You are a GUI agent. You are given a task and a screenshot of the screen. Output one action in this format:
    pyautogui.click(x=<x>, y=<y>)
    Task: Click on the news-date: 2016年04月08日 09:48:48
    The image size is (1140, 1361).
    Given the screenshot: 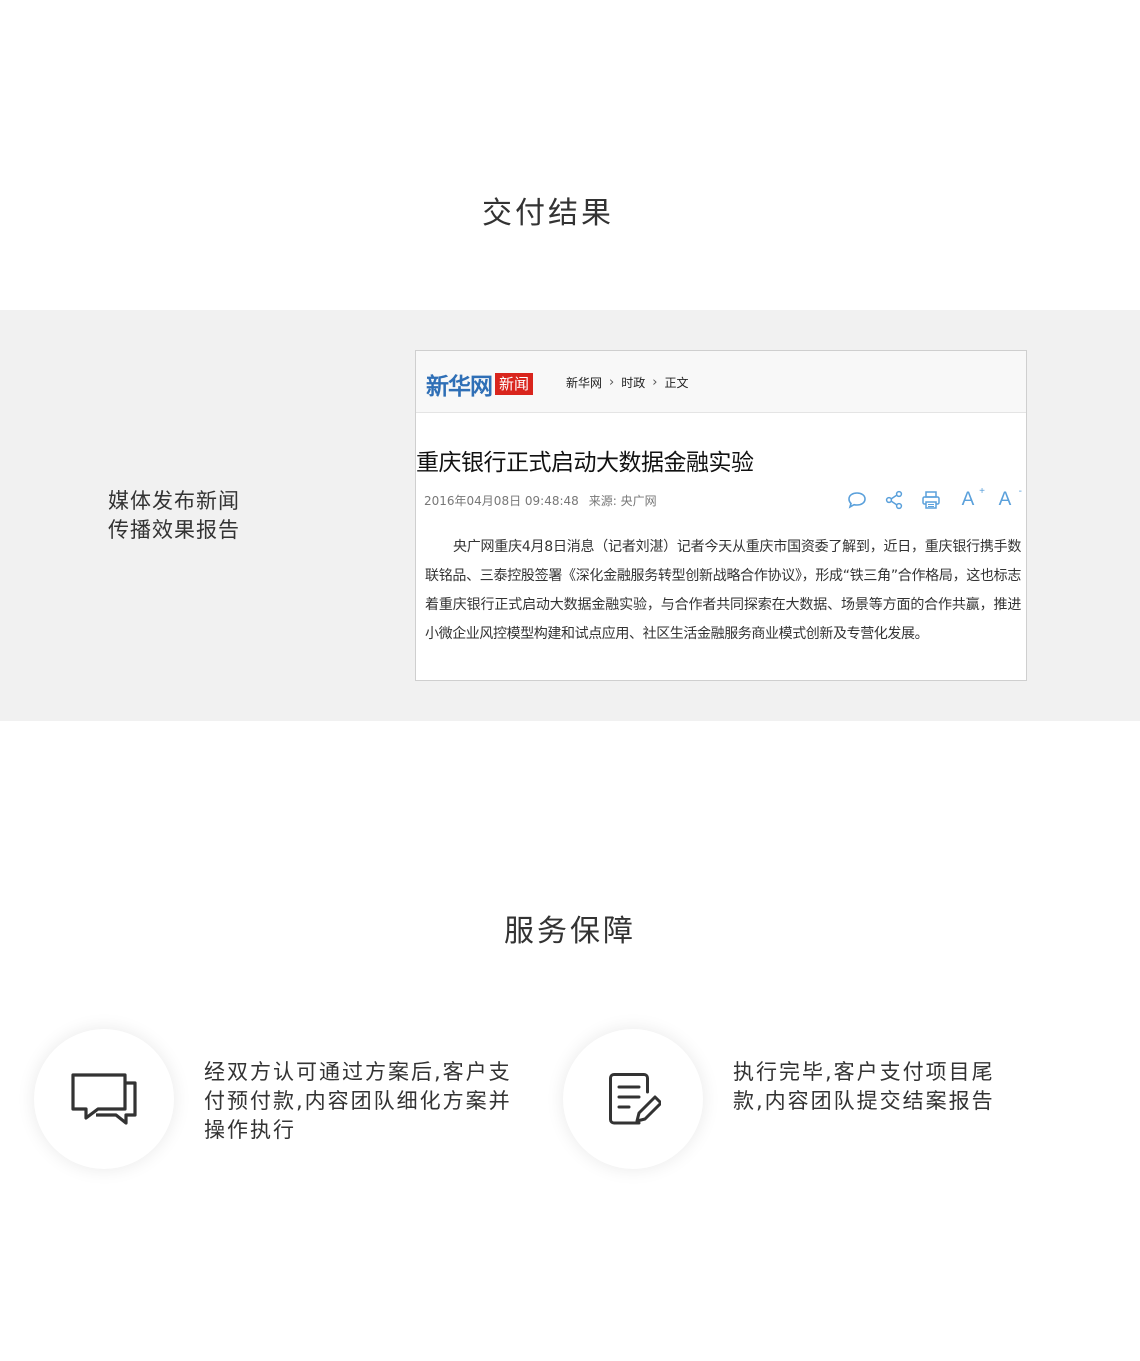 What is the action you would take?
    pyautogui.click(x=501, y=501)
    